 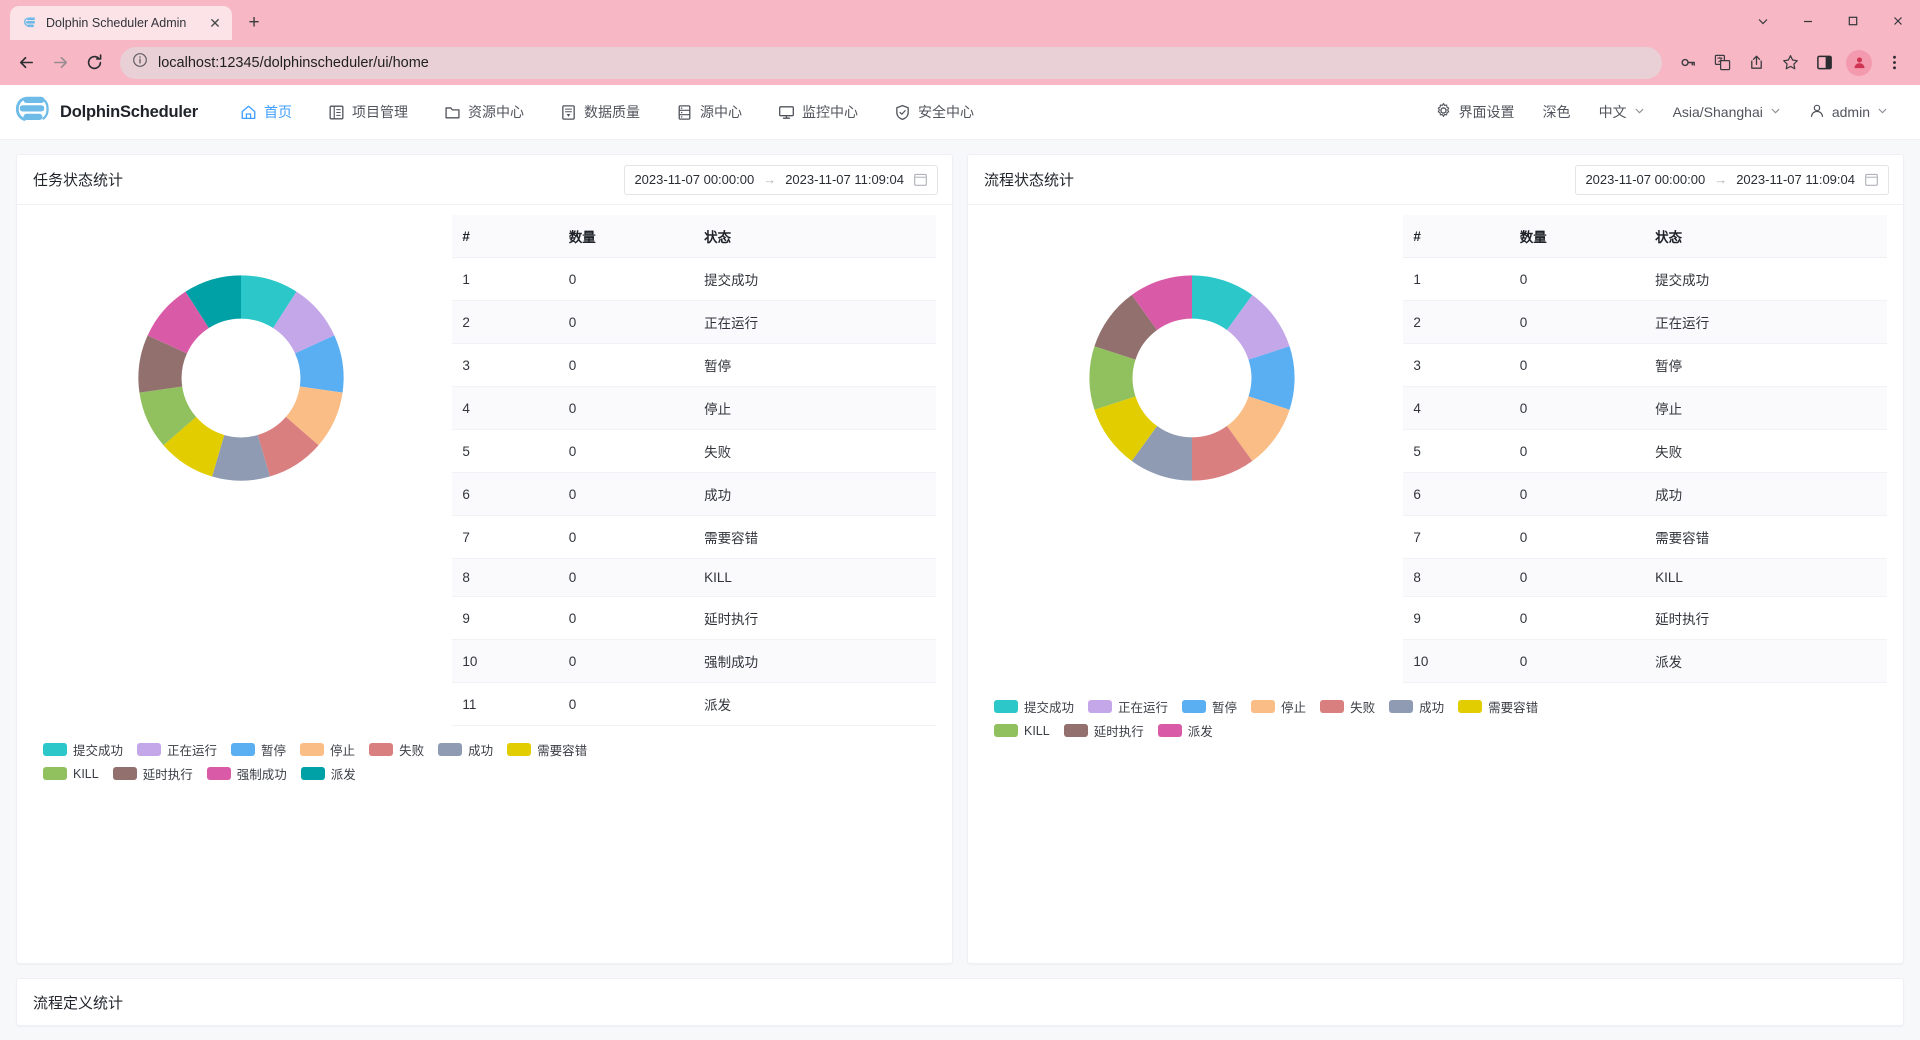 I want to click on table-row: 11 0 派发, so click(x=694, y=704).